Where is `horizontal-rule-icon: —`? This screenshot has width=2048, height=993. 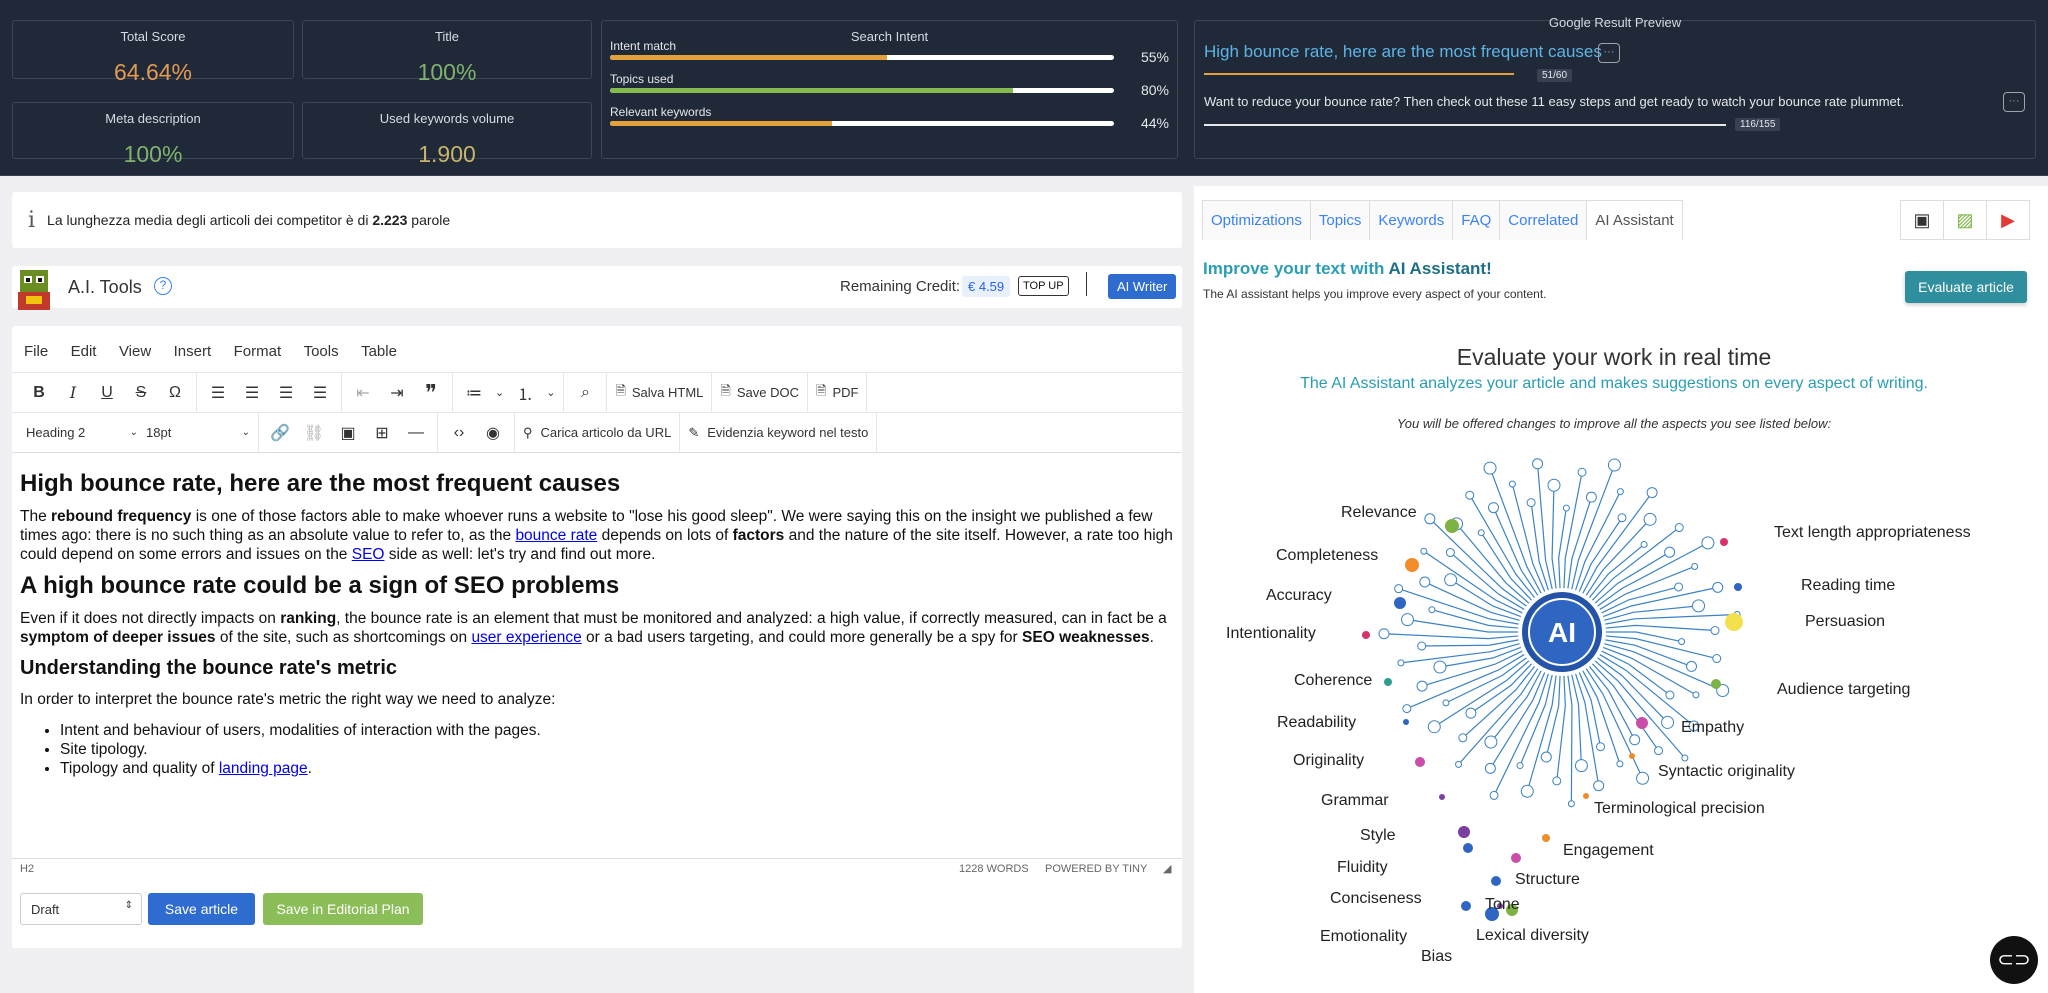 horizontal-rule-icon: — is located at coordinates (416, 433).